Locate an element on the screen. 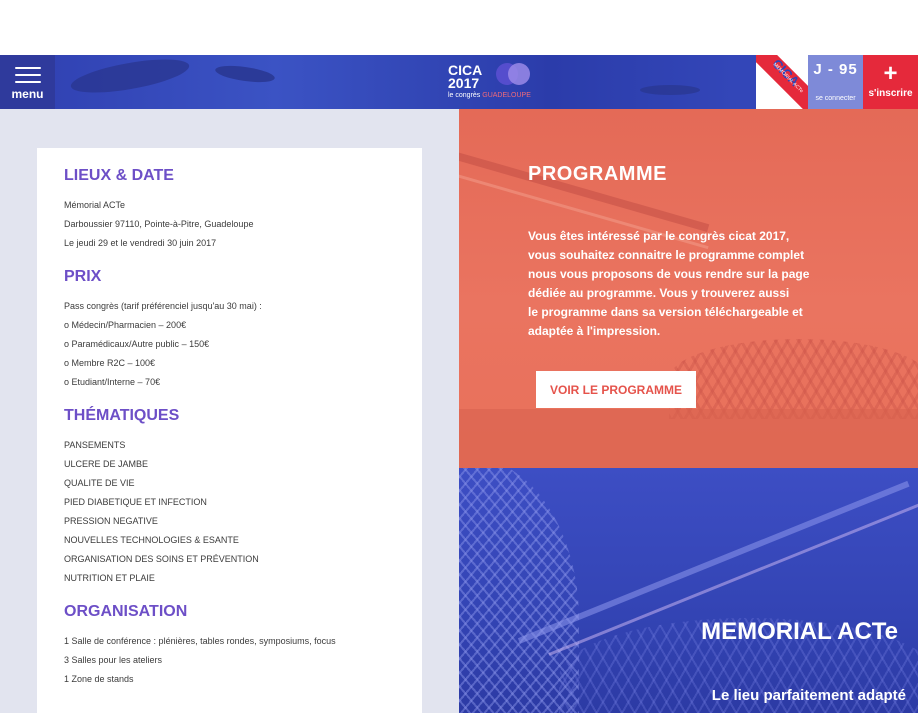  section-title: PRIX is located at coordinates (83, 276).